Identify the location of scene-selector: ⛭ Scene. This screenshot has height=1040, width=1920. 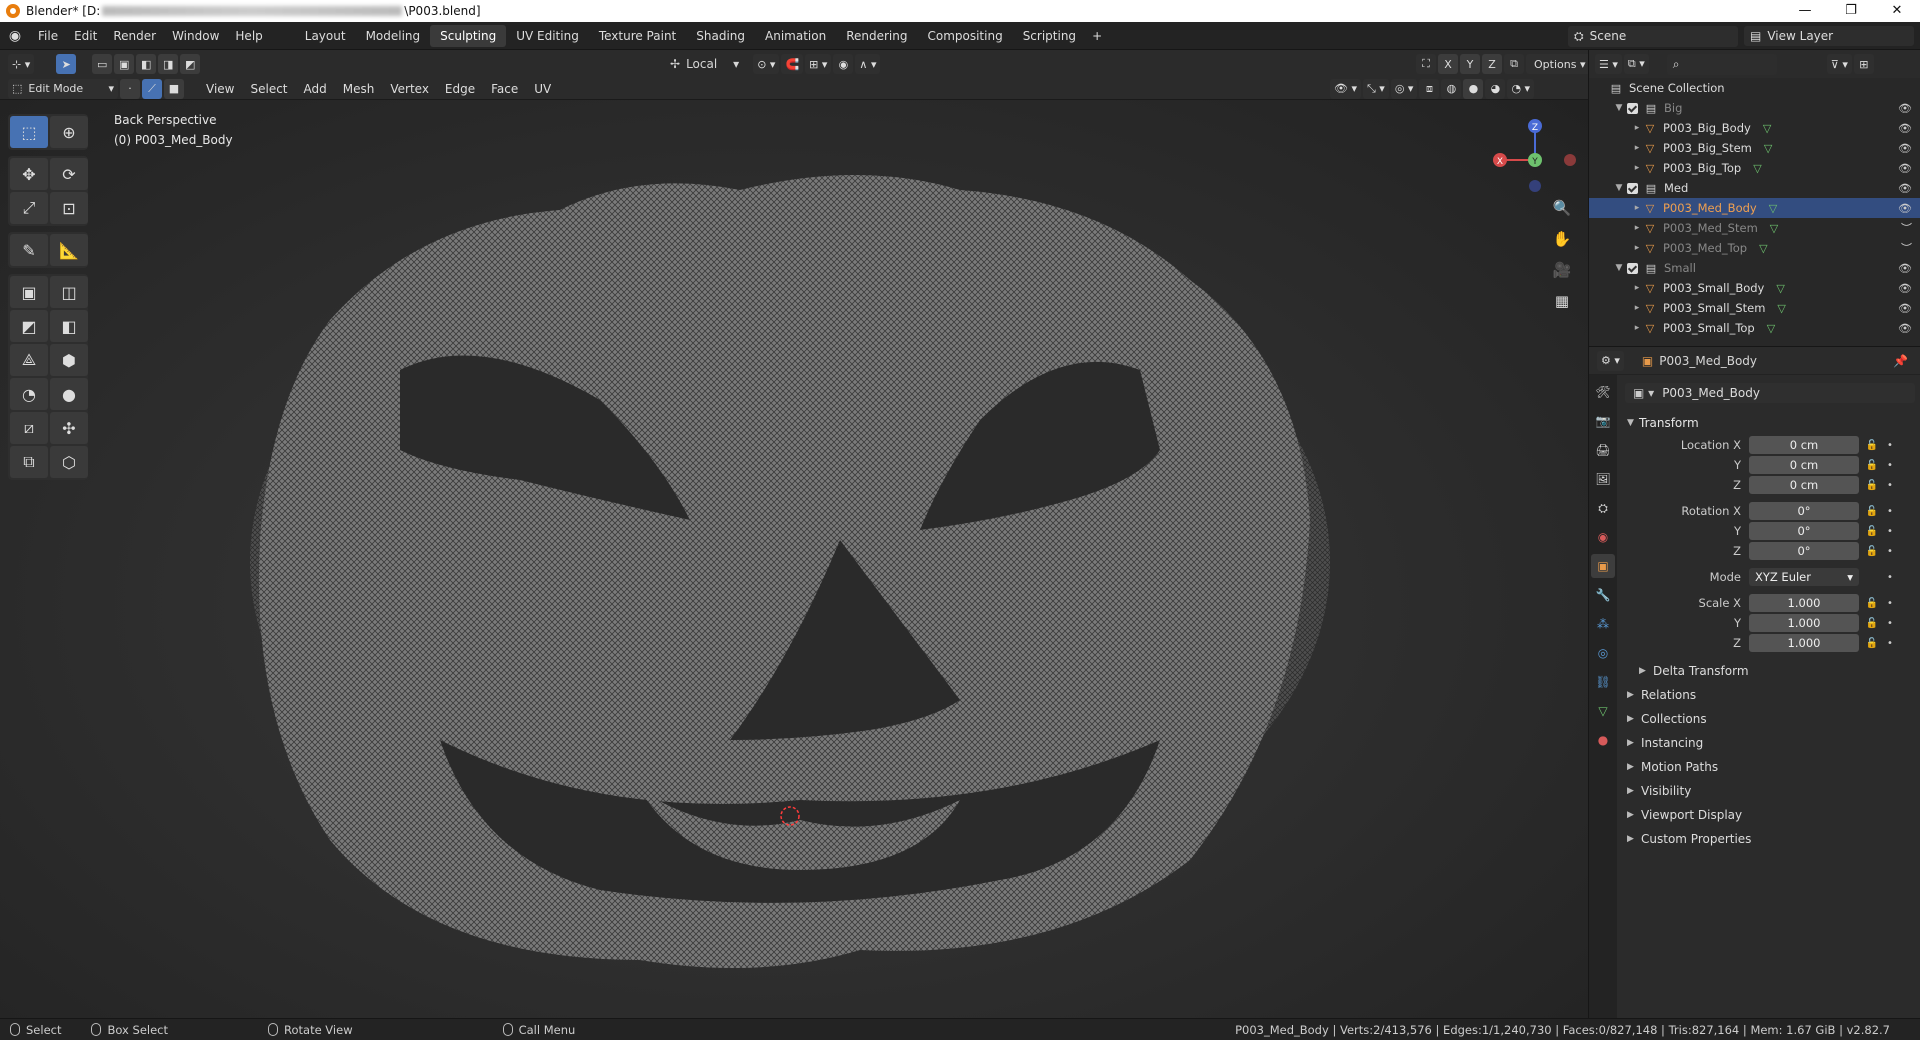
(1653, 36).